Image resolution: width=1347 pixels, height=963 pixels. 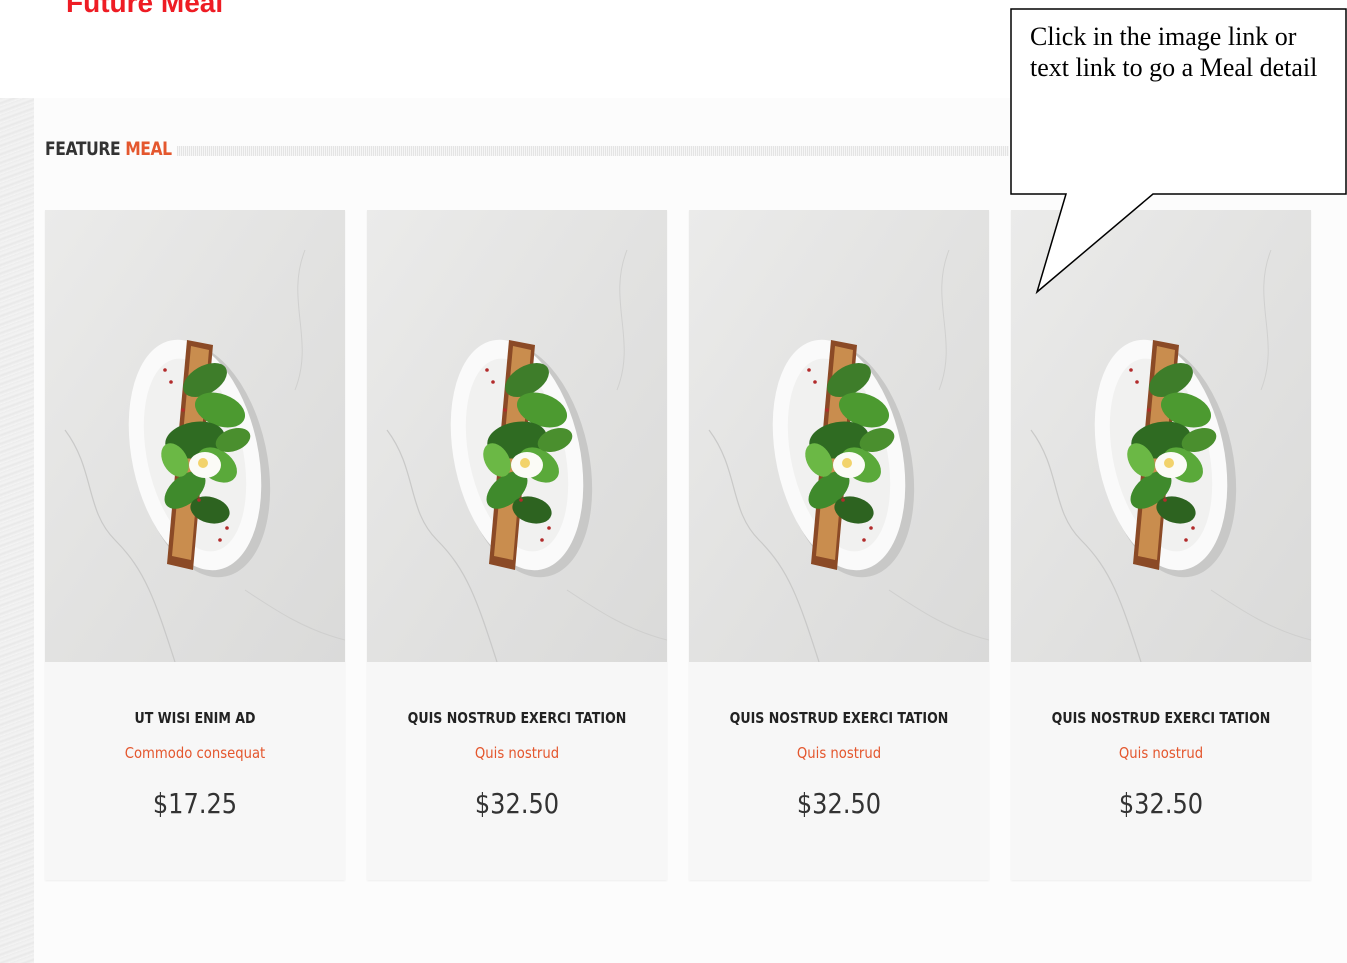 What do you see at coordinates (145, 9) in the screenshot?
I see `doc-title: Future Meal` at bounding box center [145, 9].